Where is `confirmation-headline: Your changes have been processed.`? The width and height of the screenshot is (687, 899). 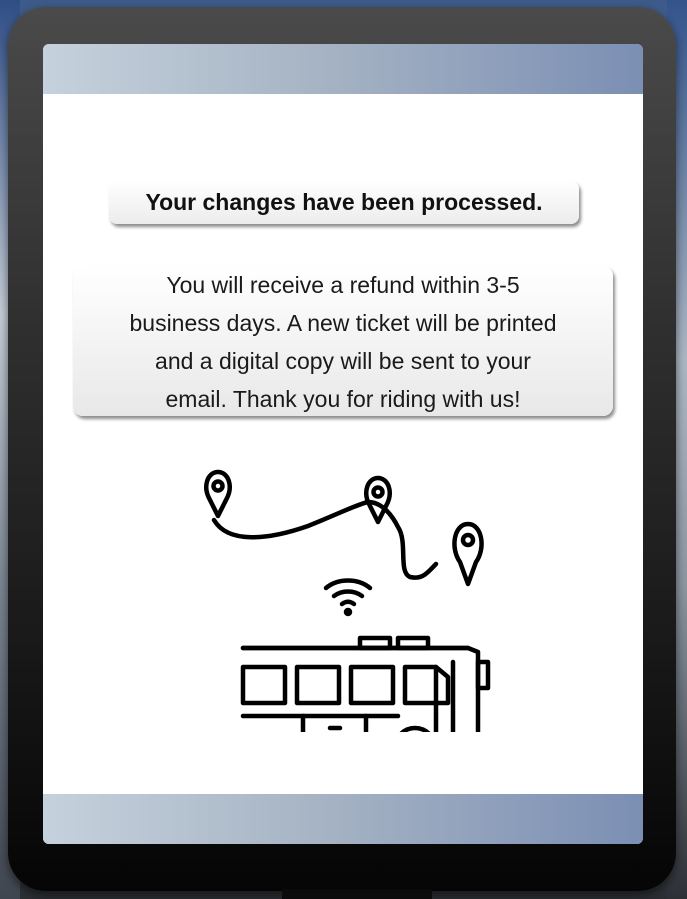
confirmation-headline: Your changes have been processed. is located at coordinates (344, 202).